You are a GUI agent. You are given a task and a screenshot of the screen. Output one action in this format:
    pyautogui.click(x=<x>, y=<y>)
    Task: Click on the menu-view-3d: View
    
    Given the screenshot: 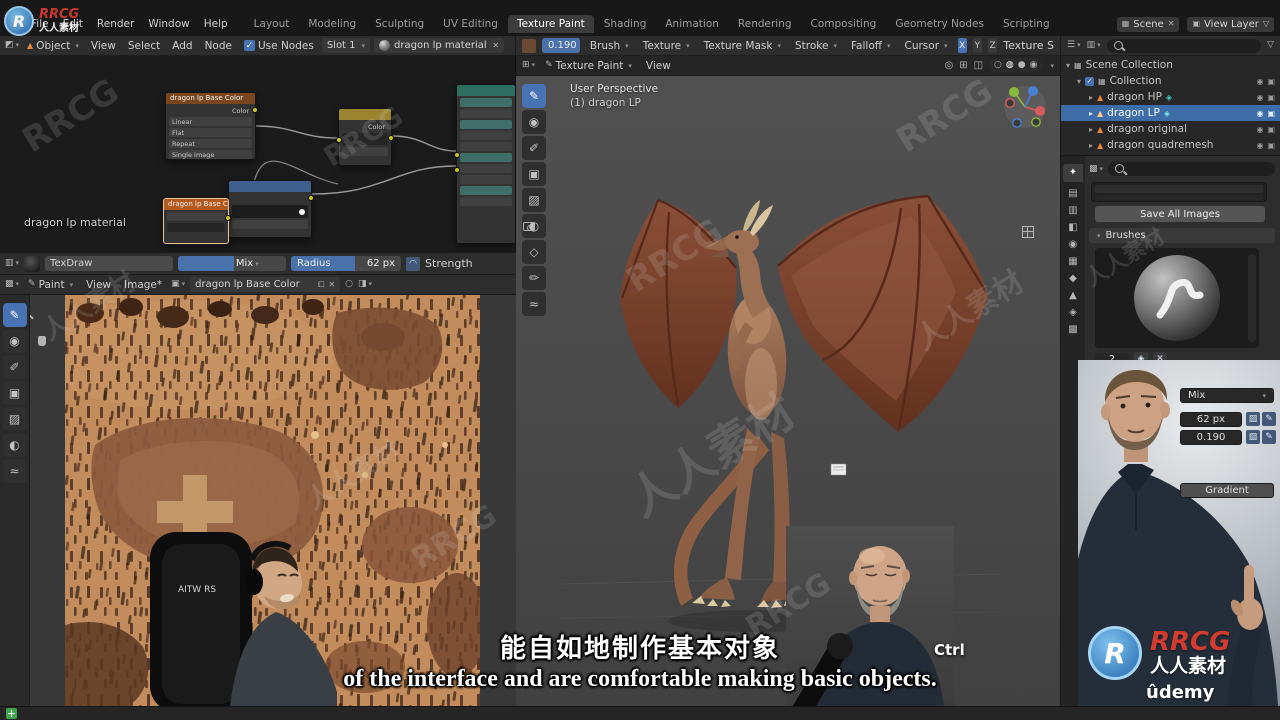 What is the action you would take?
    pyautogui.click(x=658, y=66)
    